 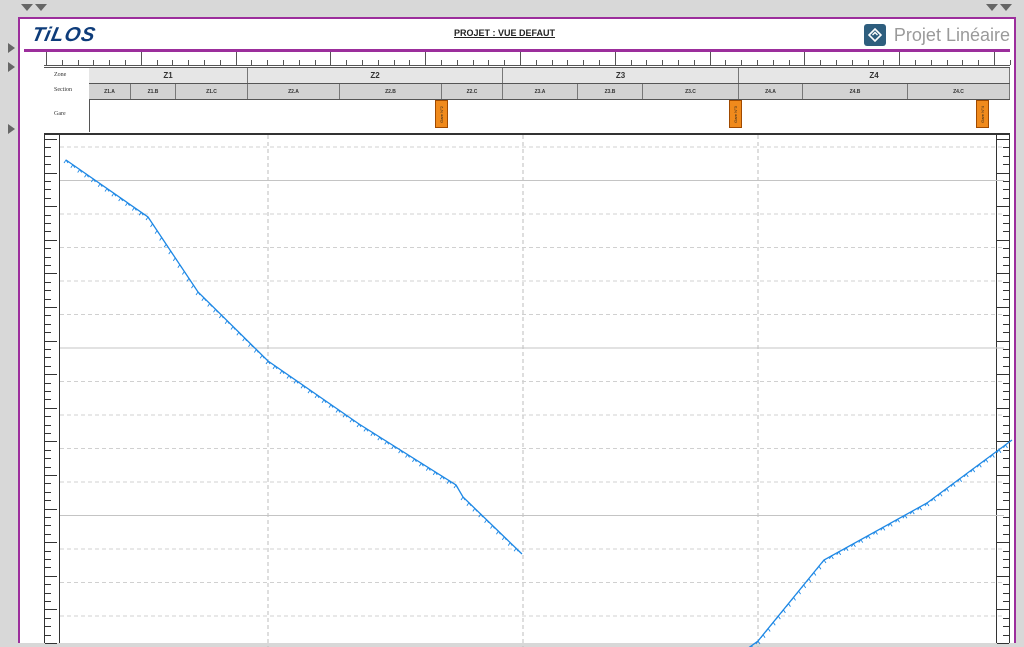 What do you see at coordinates (441, 114) in the screenshot?
I see `gare-marker: Gare N°2` at bounding box center [441, 114].